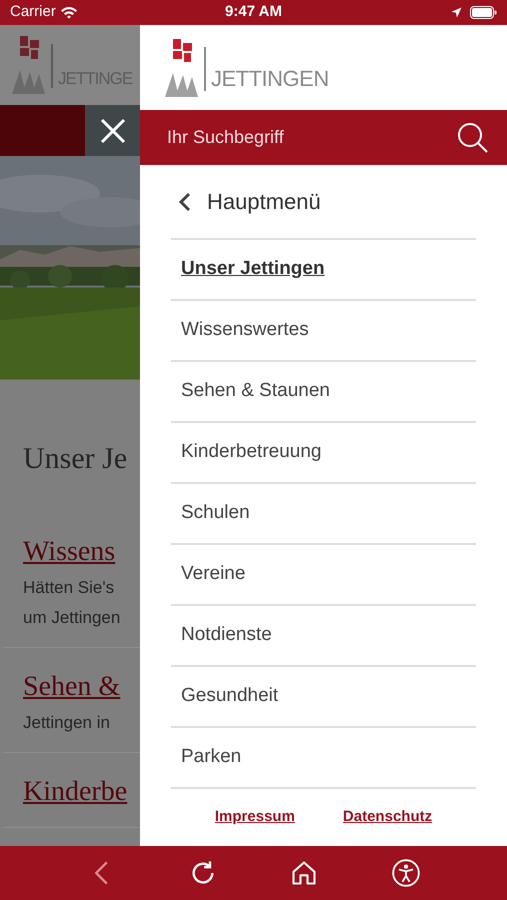 Image resolution: width=507 pixels, height=900 pixels. Describe the element at coordinates (33, 12) in the screenshot. I see `carrier-label: Carrier` at that location.